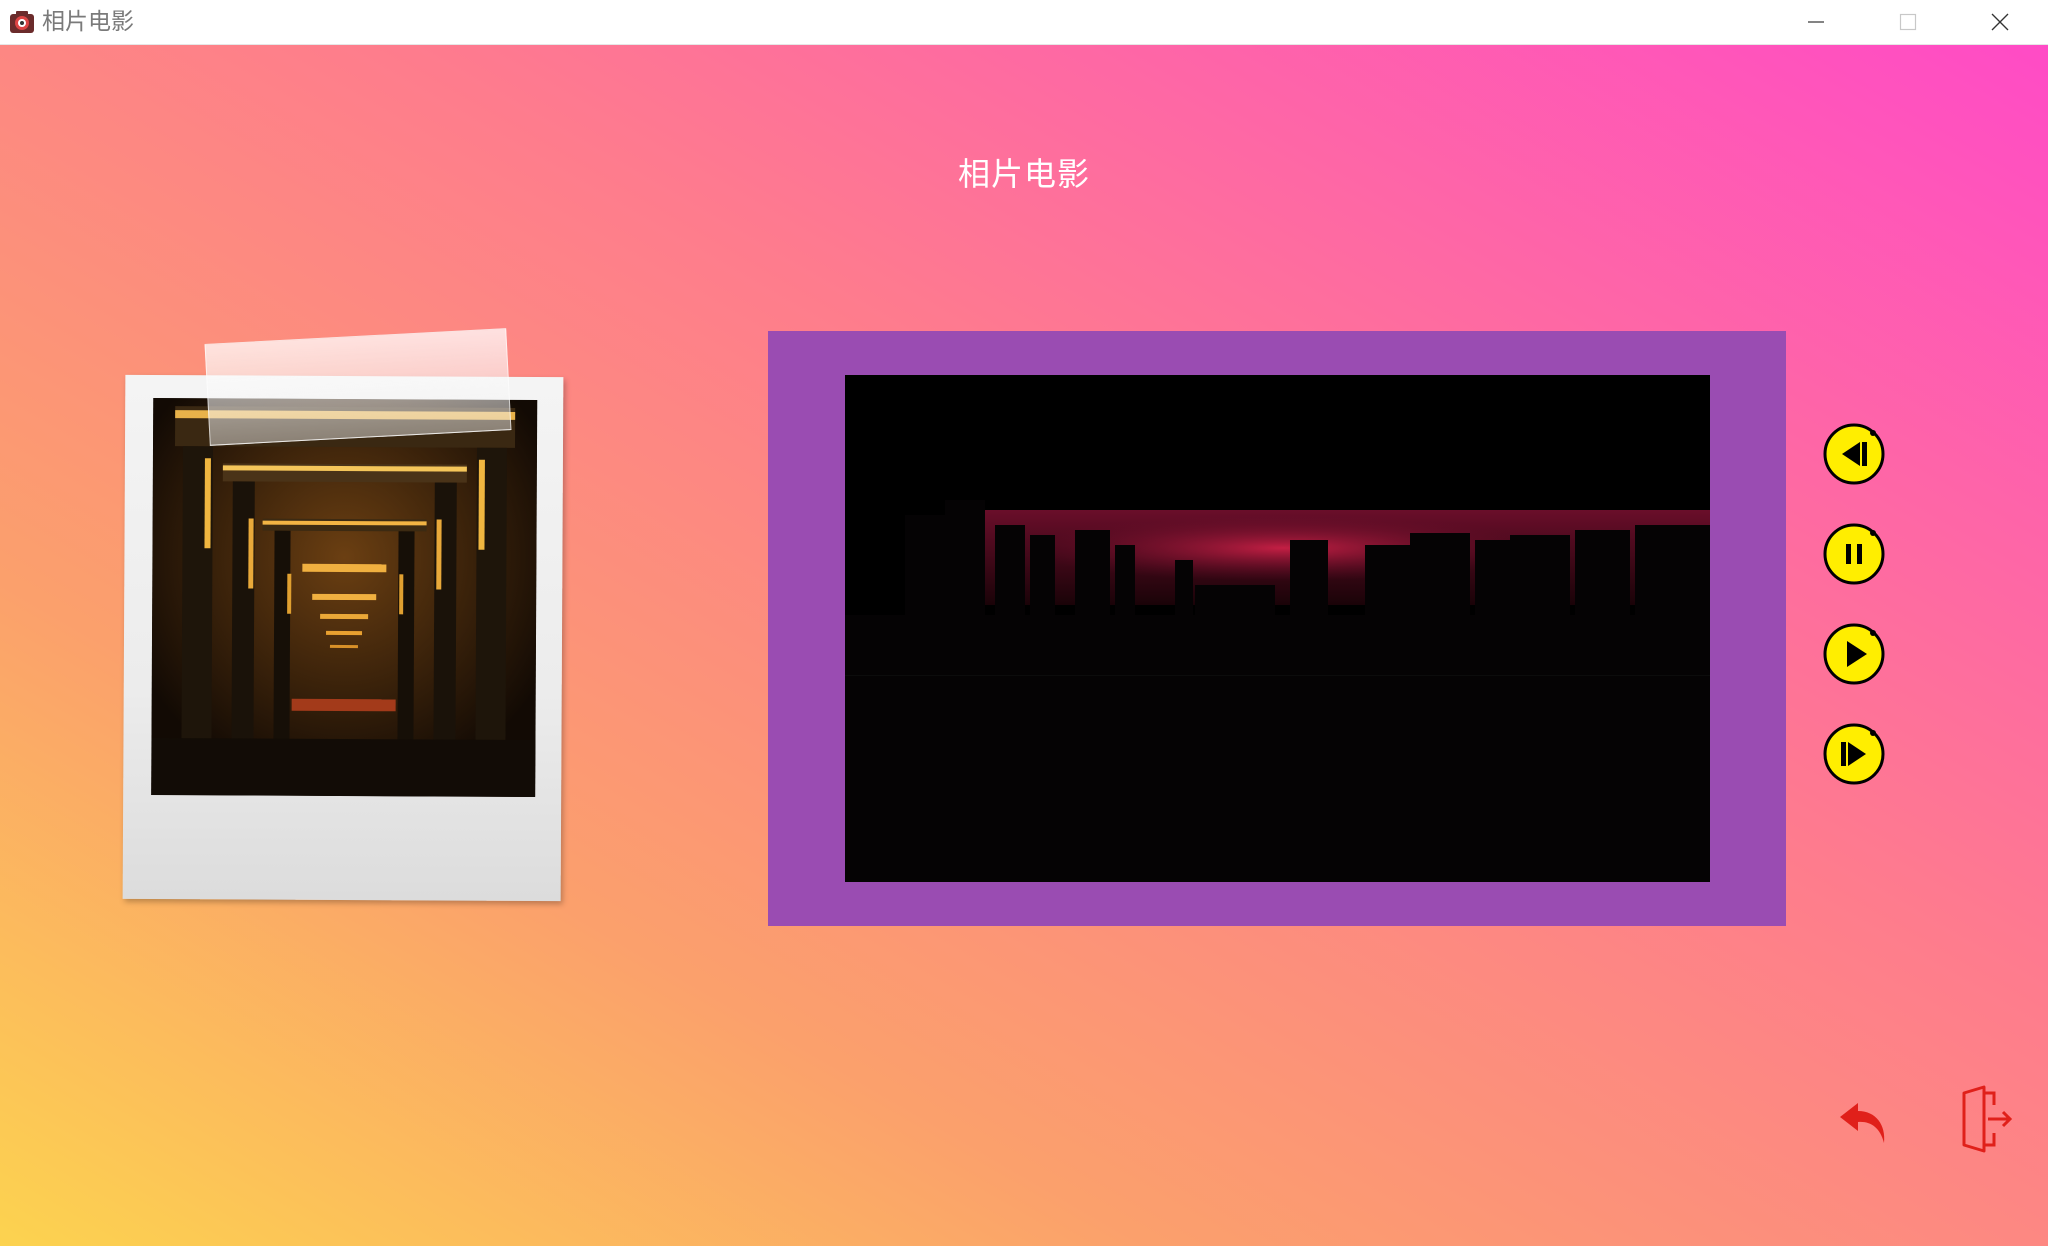  Describe the element at coordinates (22, 22) in the screenshot. I see `app-camera-icon` at that location.